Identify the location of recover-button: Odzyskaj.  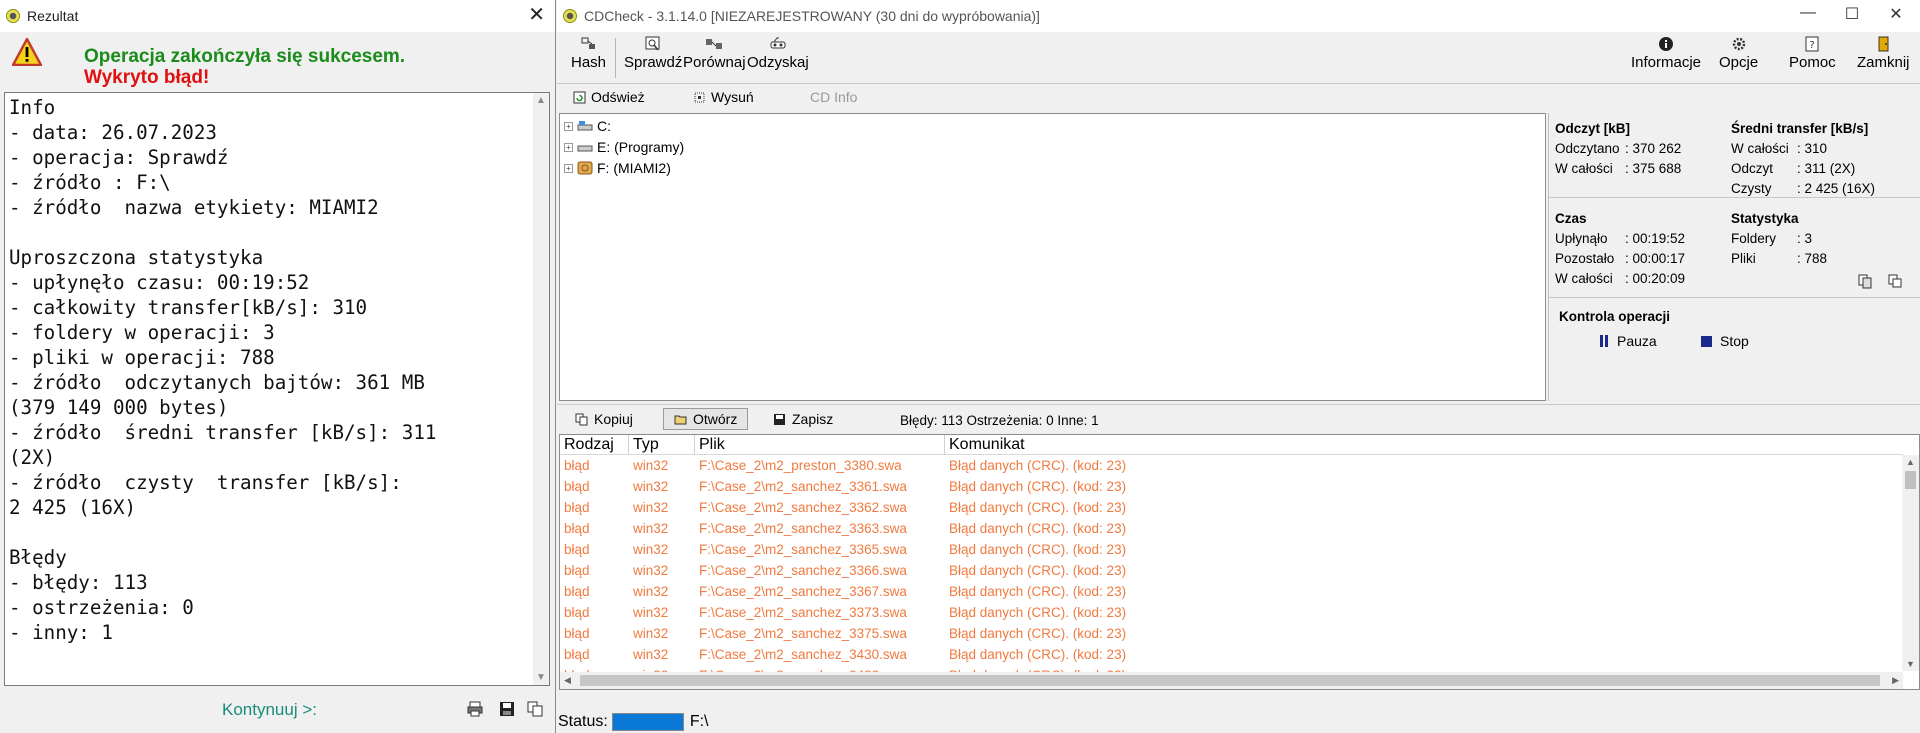
(778, 53).